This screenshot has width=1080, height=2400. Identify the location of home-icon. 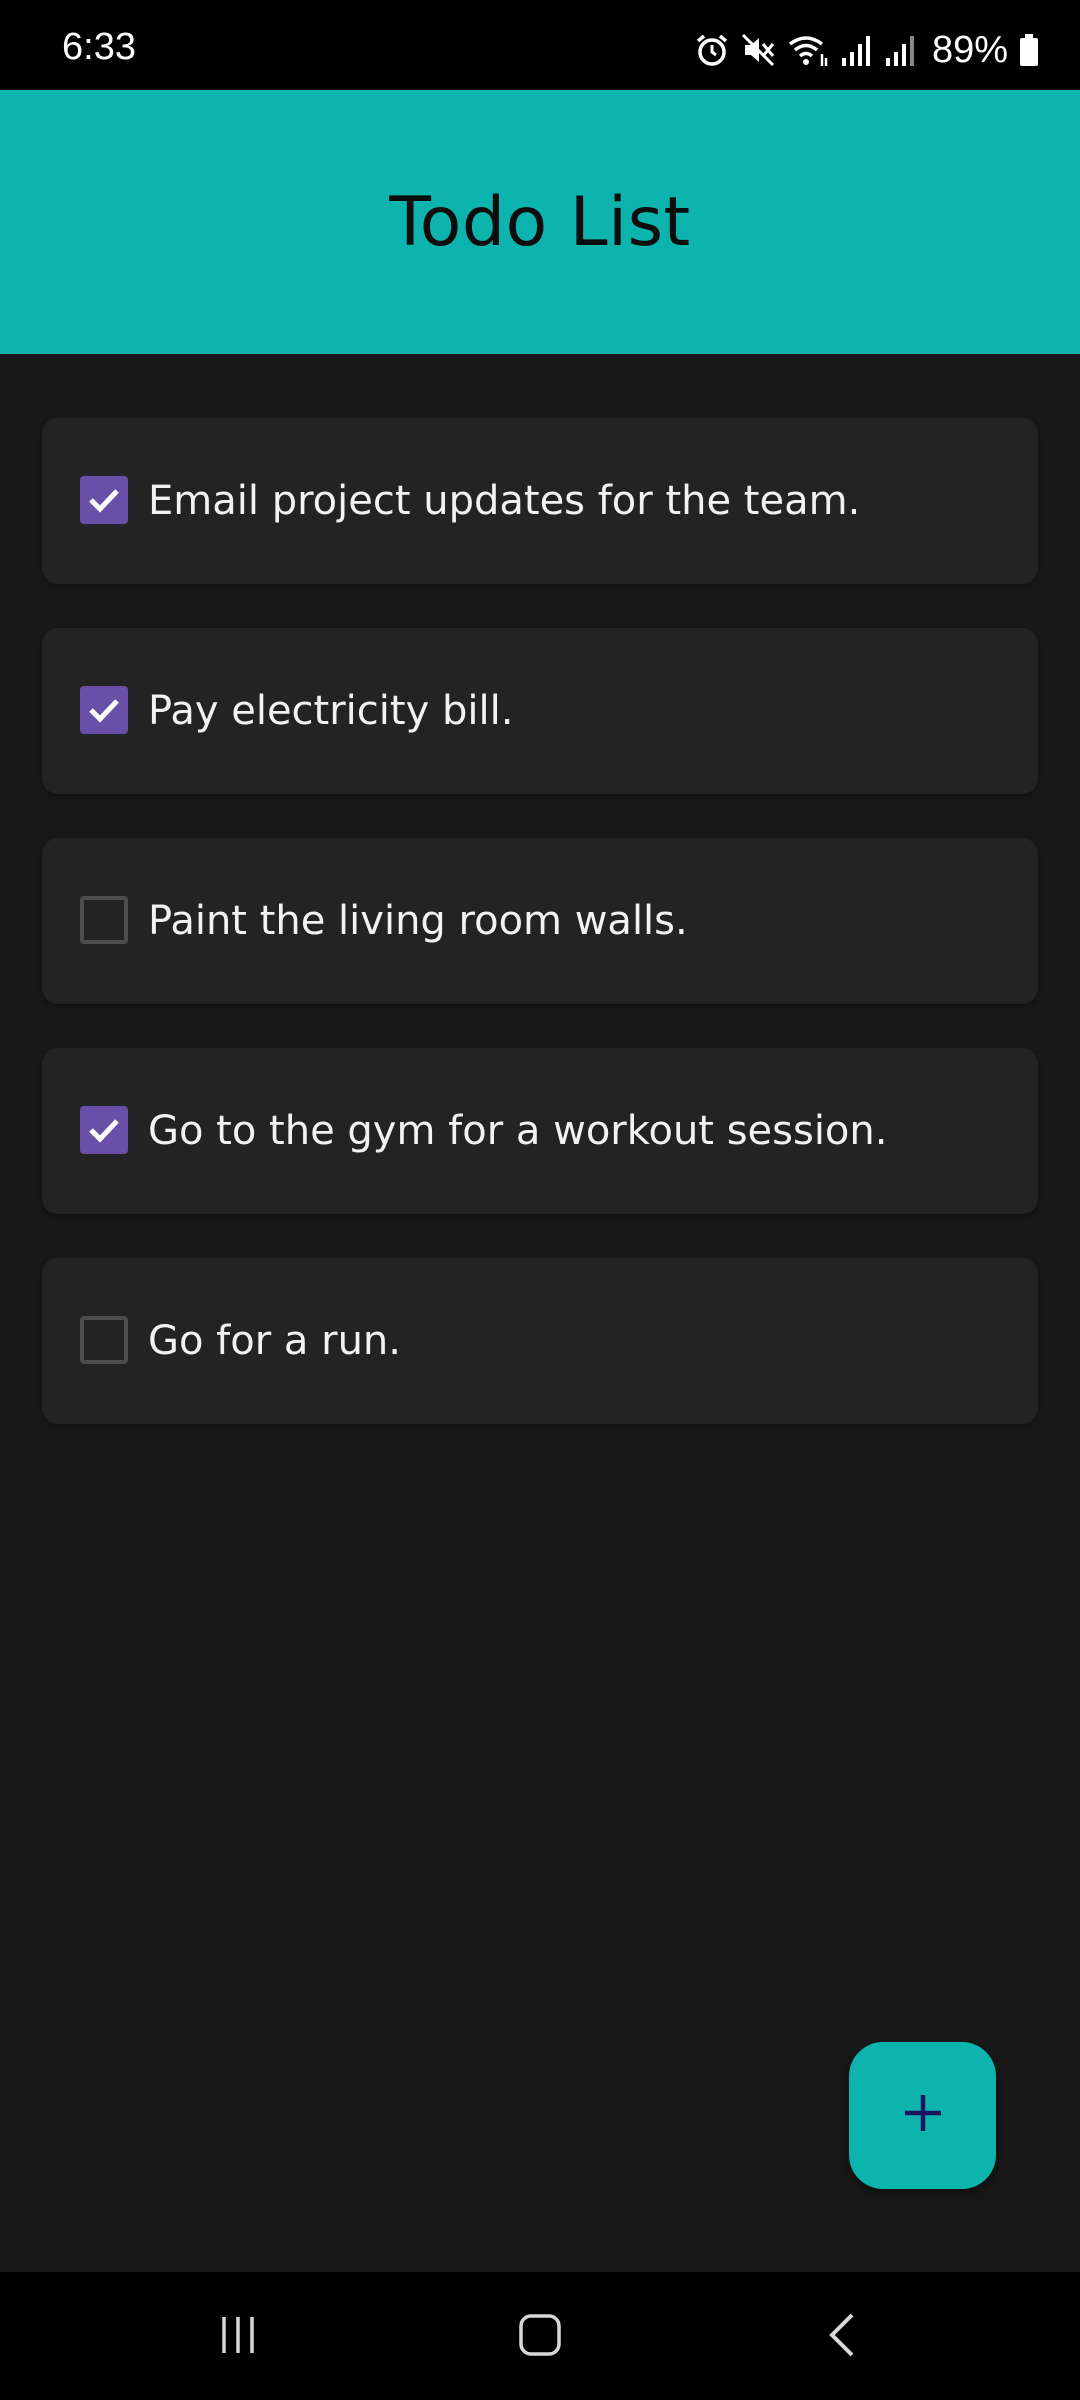
(540, 2337).